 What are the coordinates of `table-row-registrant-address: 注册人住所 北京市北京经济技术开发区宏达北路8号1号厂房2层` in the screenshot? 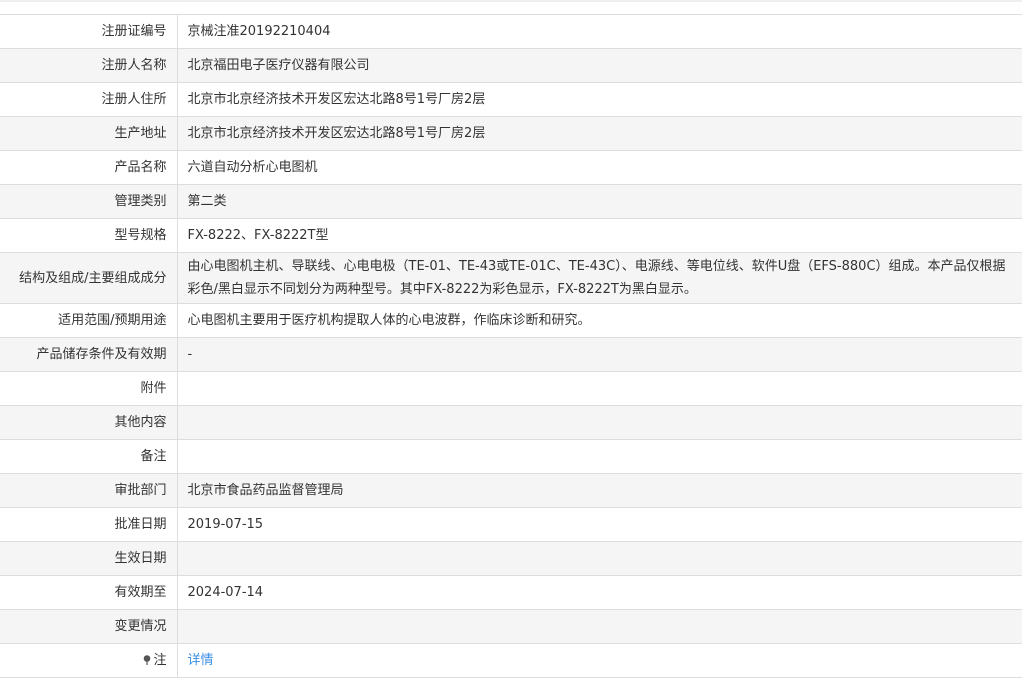 It's located at (511, 99).